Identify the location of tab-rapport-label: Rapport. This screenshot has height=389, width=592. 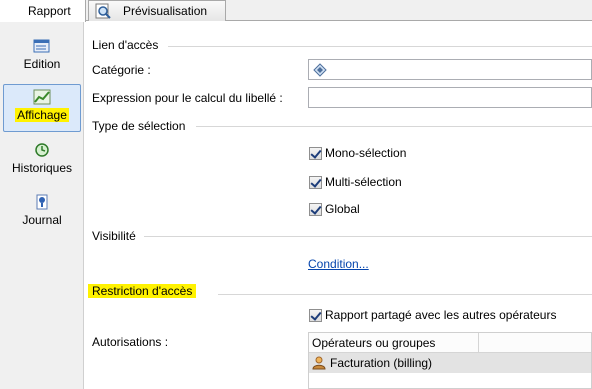
(49, 11).